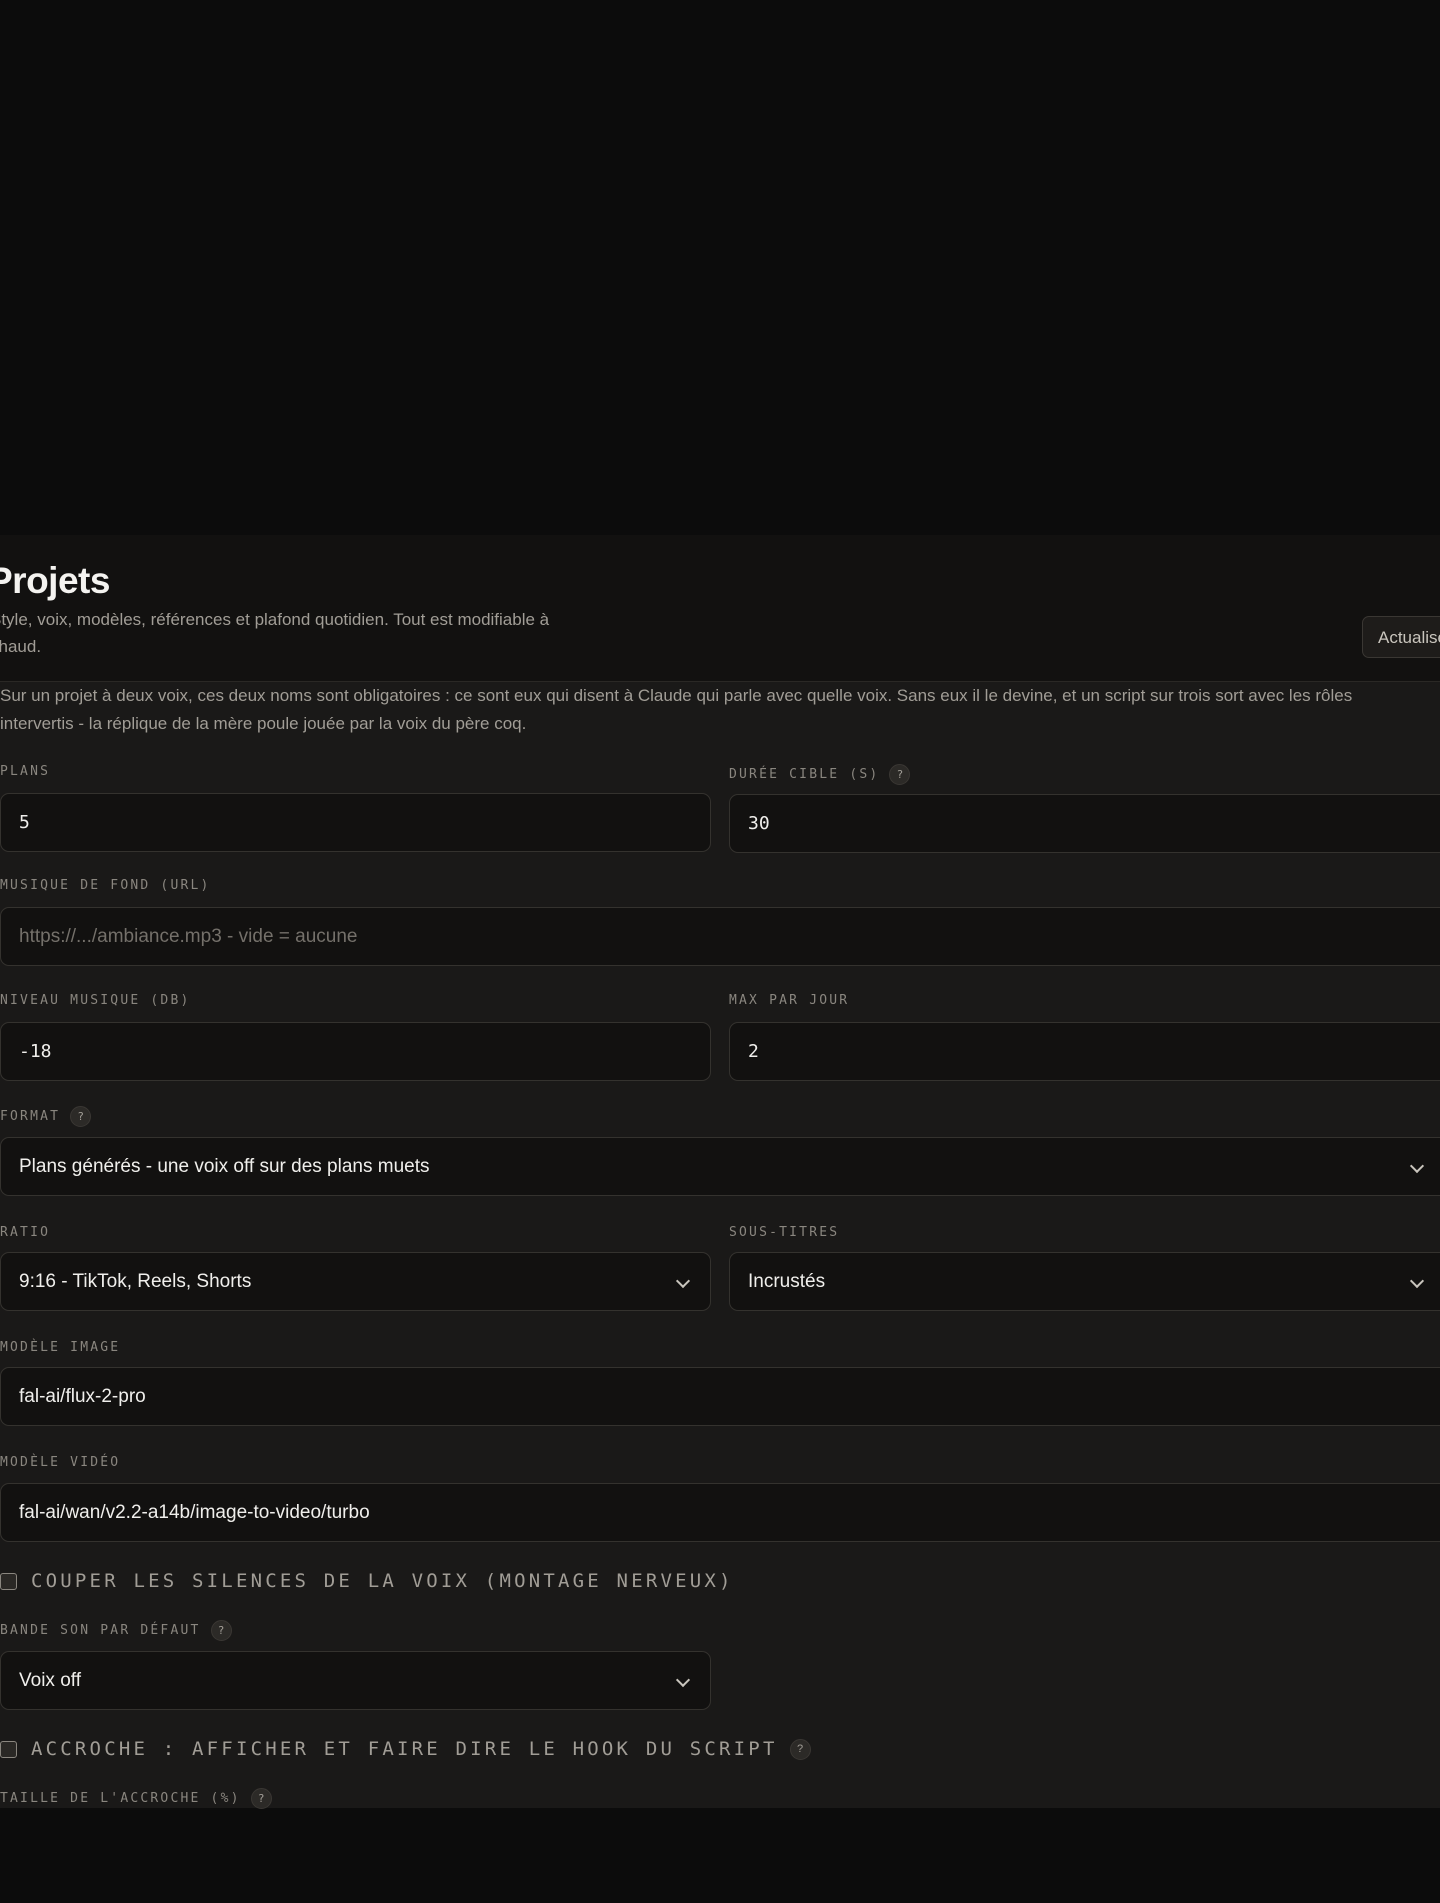 This screenshot has width=1440, height=1903. Describe the element at coordinates (25, 771) in the screenshot. I see `plans-label: Plans` at that location.